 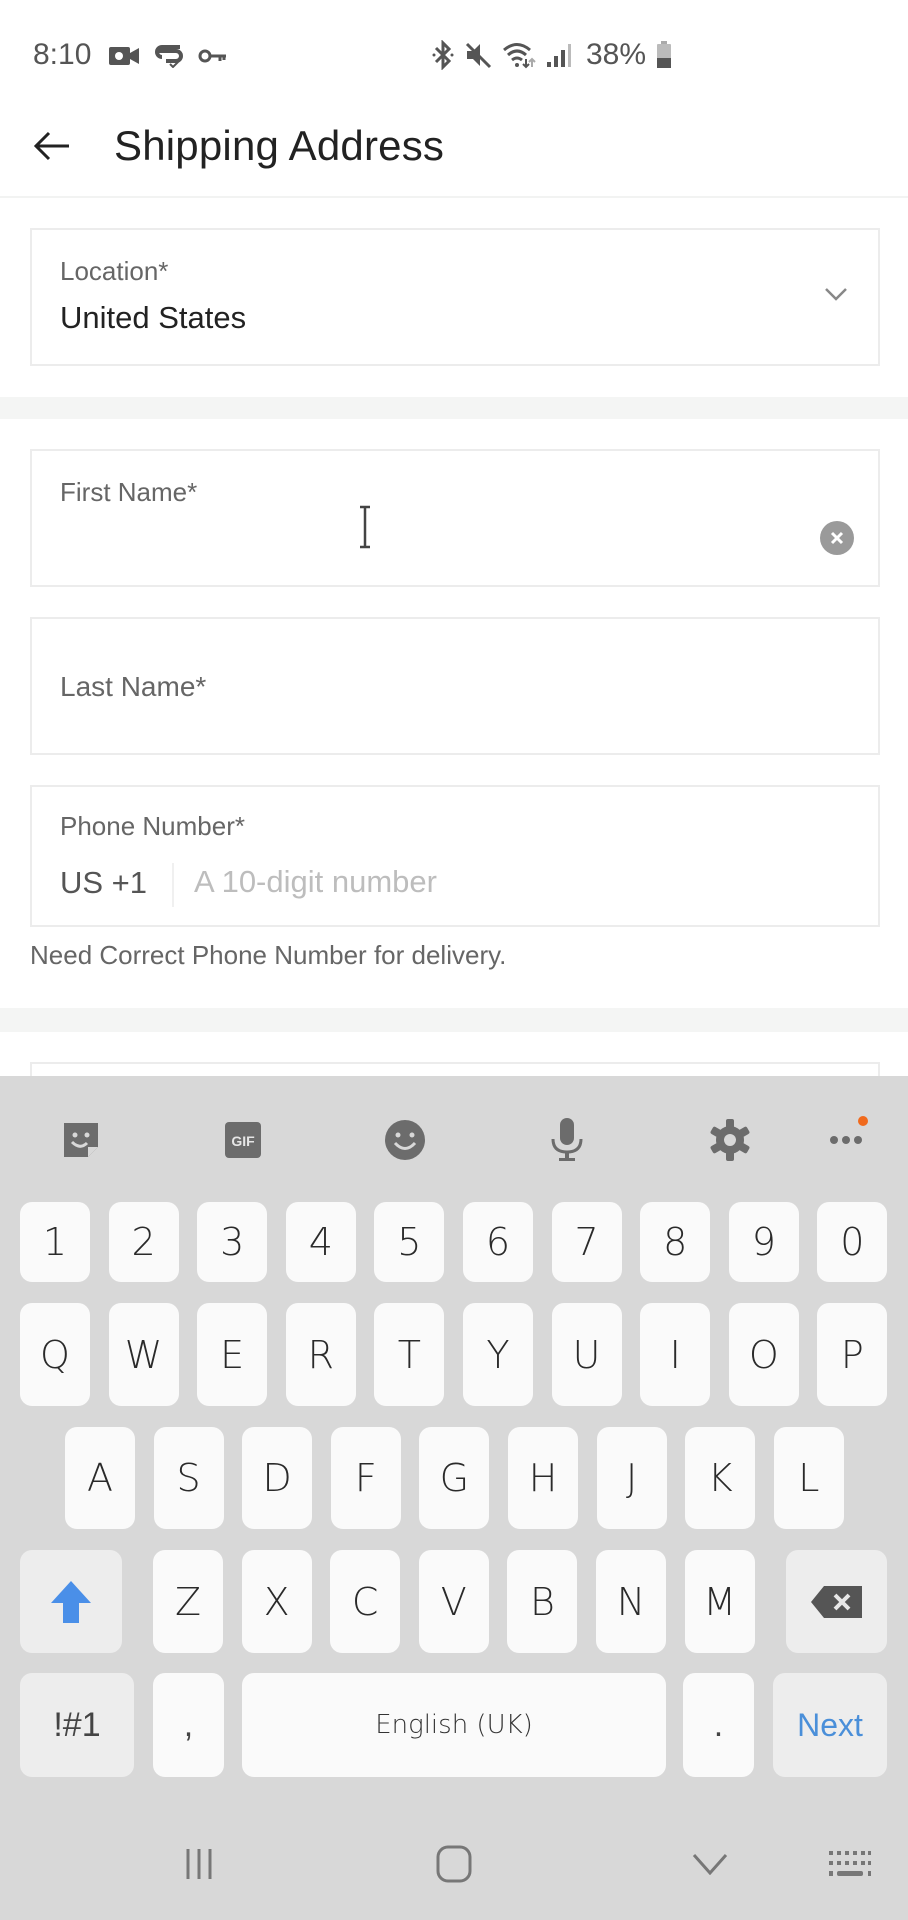 I want to click on battery-percent: 38%, so click(x=616, y=54).